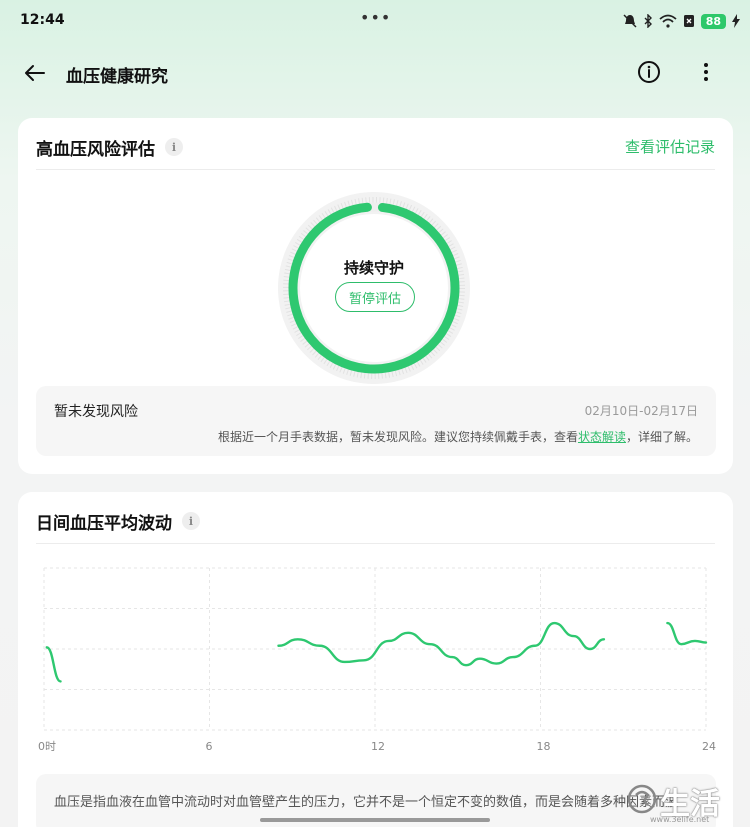 This screenshot has height=827, width=750. Describe the element at coordinates (713, 21) in the screenshot. I see `battery-level: 88` at that location.